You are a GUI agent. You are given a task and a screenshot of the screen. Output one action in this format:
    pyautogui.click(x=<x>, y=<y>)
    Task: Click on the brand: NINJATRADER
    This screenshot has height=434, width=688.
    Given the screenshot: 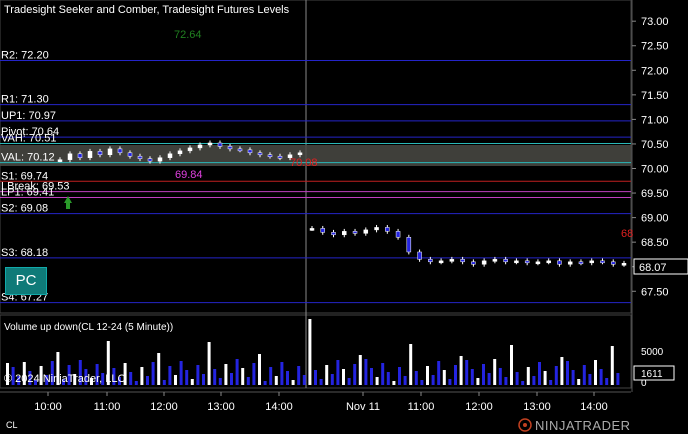 What is the action you would take?
    pyautogui.click(x=583, y=425)
    